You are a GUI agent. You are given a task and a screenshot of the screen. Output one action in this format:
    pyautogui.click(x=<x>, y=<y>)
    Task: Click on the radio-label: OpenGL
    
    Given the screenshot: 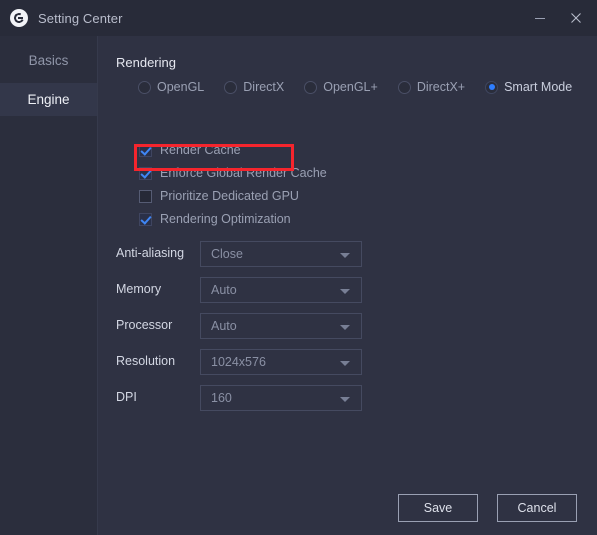 What is the action you would take?
    pyautogui.click(x=181, y=87)
    